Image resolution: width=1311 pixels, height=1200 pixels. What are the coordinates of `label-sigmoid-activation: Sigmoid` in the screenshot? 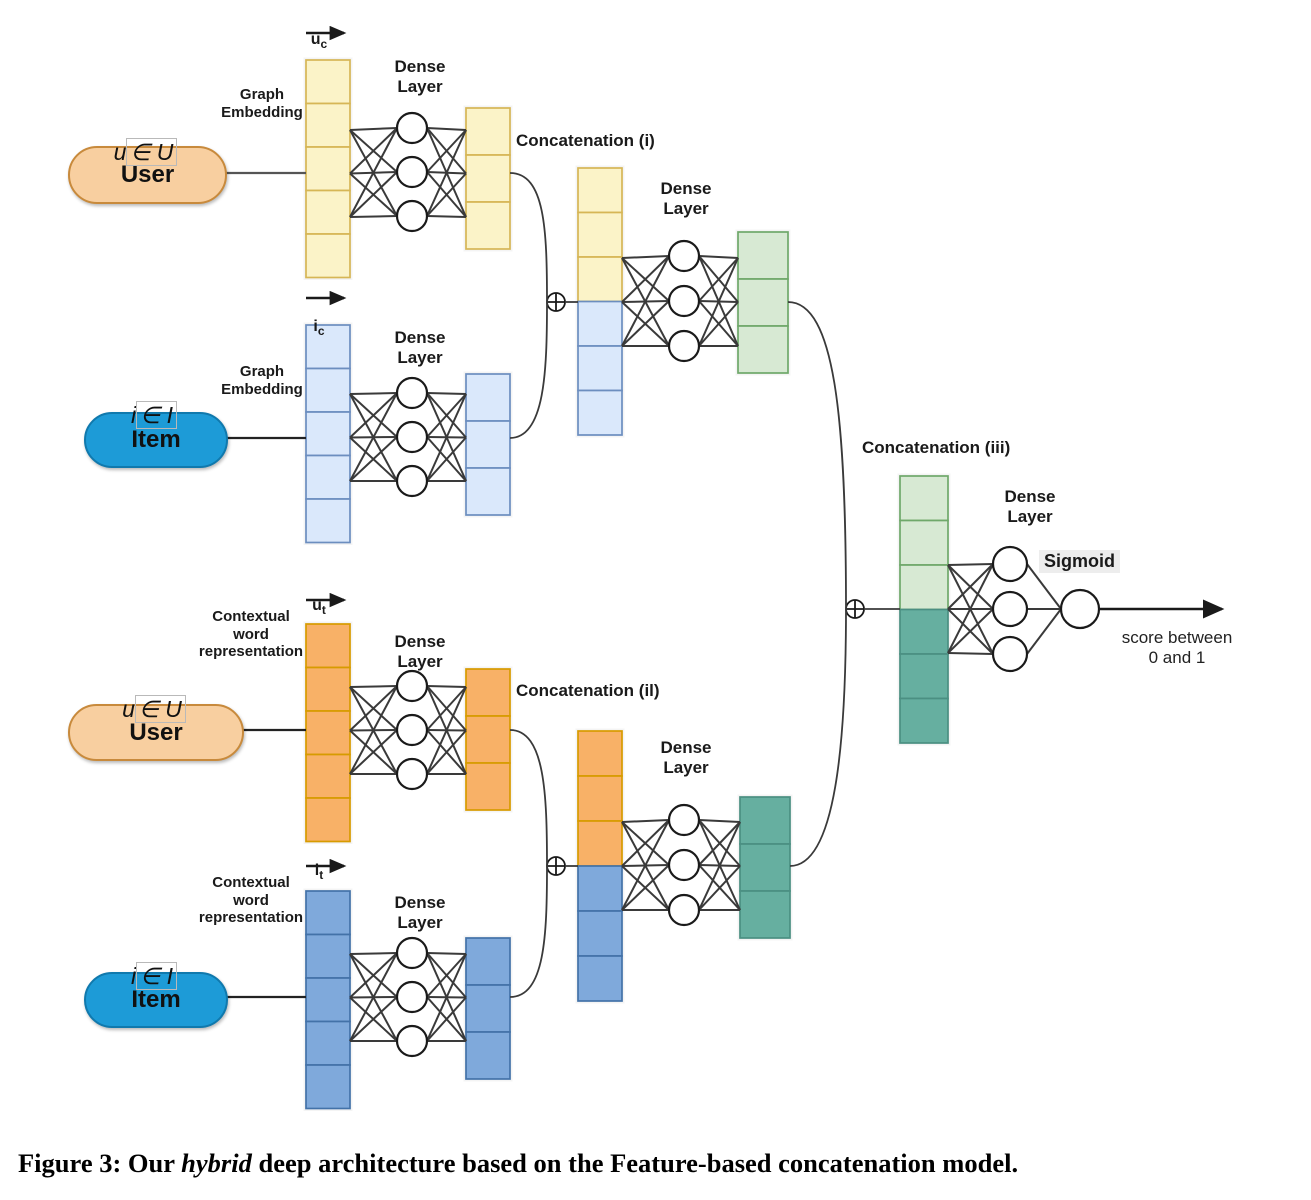 It's located at (1079, 562).